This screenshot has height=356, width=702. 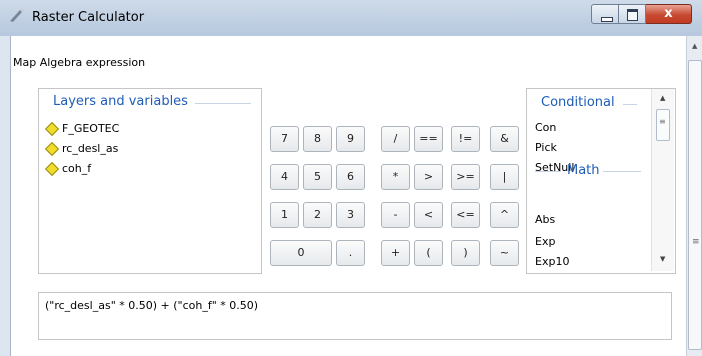 I want to click on xor-button: ^, so click(x=504, y=215).